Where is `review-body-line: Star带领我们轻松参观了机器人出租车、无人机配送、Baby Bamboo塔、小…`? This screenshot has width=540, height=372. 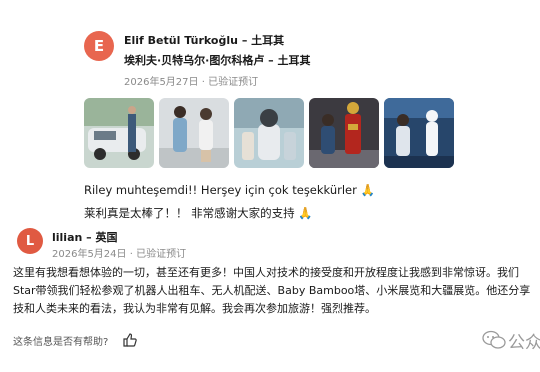 review-body-line: Star带领我们轻松参观了机器人出租车、无人机配送、Baby Bamboo塔、小… is located at coordinates (272, 290).